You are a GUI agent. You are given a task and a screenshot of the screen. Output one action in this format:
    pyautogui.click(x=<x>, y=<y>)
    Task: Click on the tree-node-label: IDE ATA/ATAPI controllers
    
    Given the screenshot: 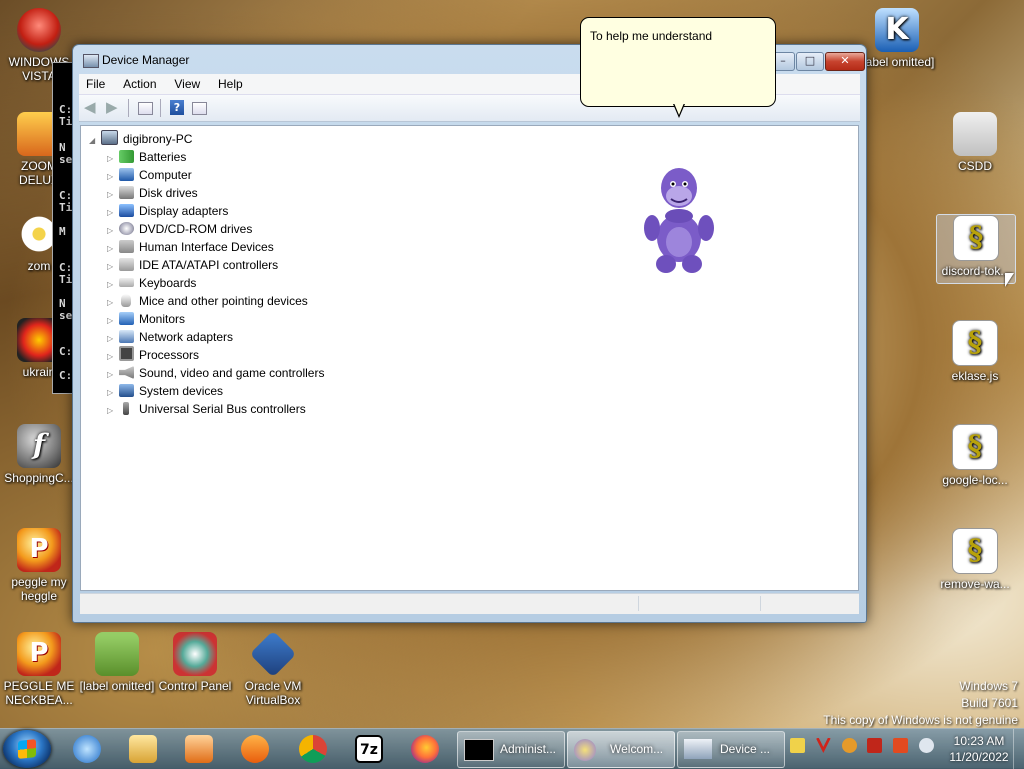 What is the action you would take?
    pyautogui.click(x=209, y=265)
    